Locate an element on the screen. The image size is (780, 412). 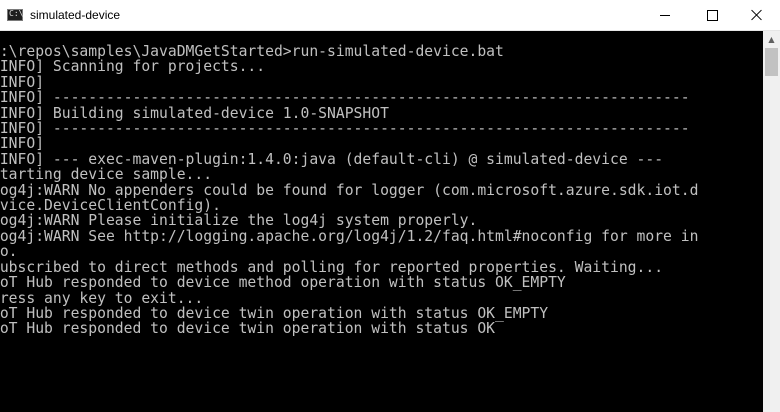
minimize-icon is located at coordinates (665, 15).